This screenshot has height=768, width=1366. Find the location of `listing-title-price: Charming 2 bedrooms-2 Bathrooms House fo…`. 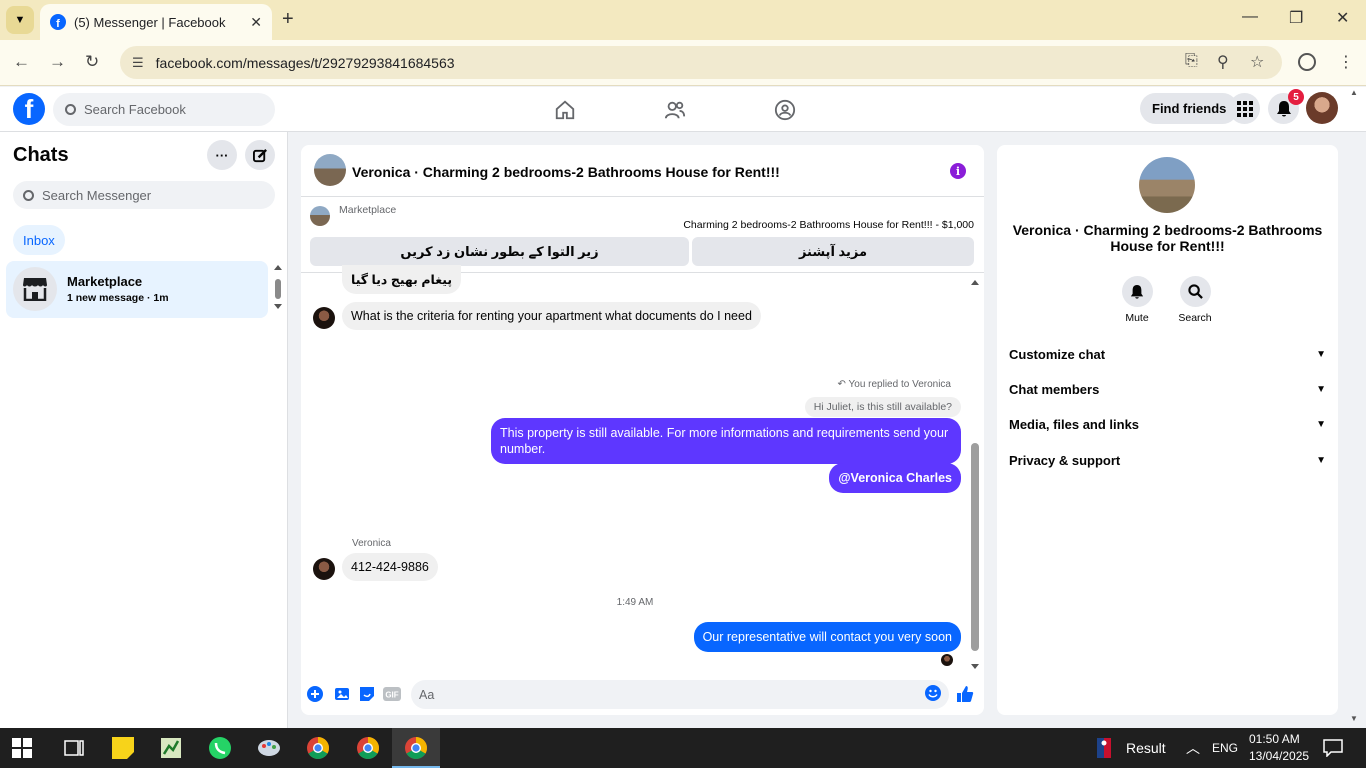

listing-title-price: Charming 2 bedrooms-2 Bathrooms House fo… is located at coordinates (828, 225).